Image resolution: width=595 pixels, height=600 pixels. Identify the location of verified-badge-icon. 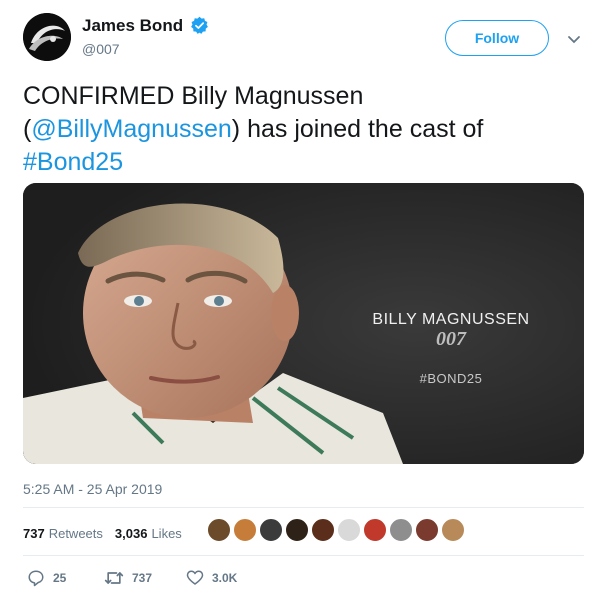
(199, 25).